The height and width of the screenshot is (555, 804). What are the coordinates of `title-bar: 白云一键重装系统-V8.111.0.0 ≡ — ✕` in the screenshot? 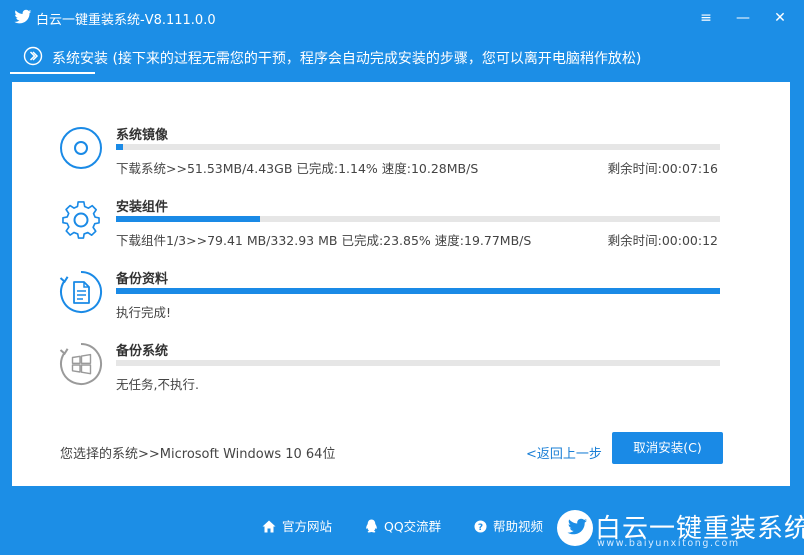 It's located at (402, 18).